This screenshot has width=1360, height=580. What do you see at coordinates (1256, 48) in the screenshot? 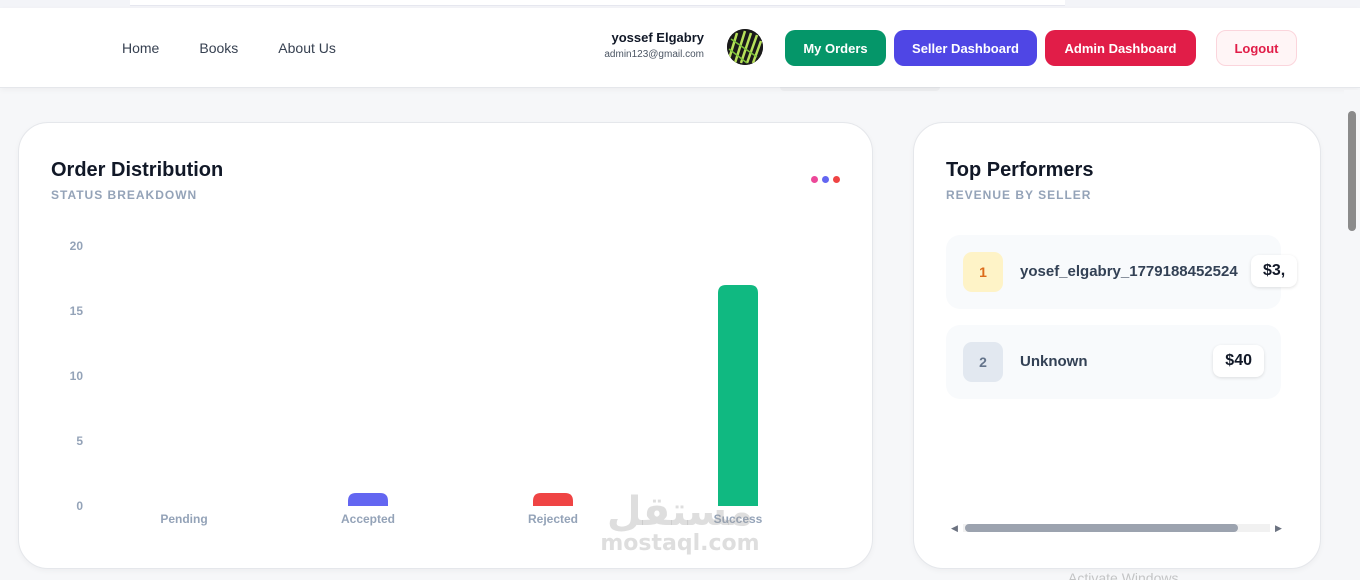
I see `logout-button: Logout` at bounding box center [1256, 48].